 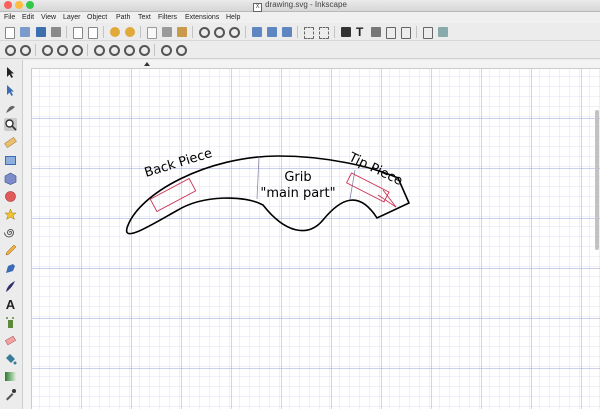 I want to click on import-icon, so click(x=78, y=33).